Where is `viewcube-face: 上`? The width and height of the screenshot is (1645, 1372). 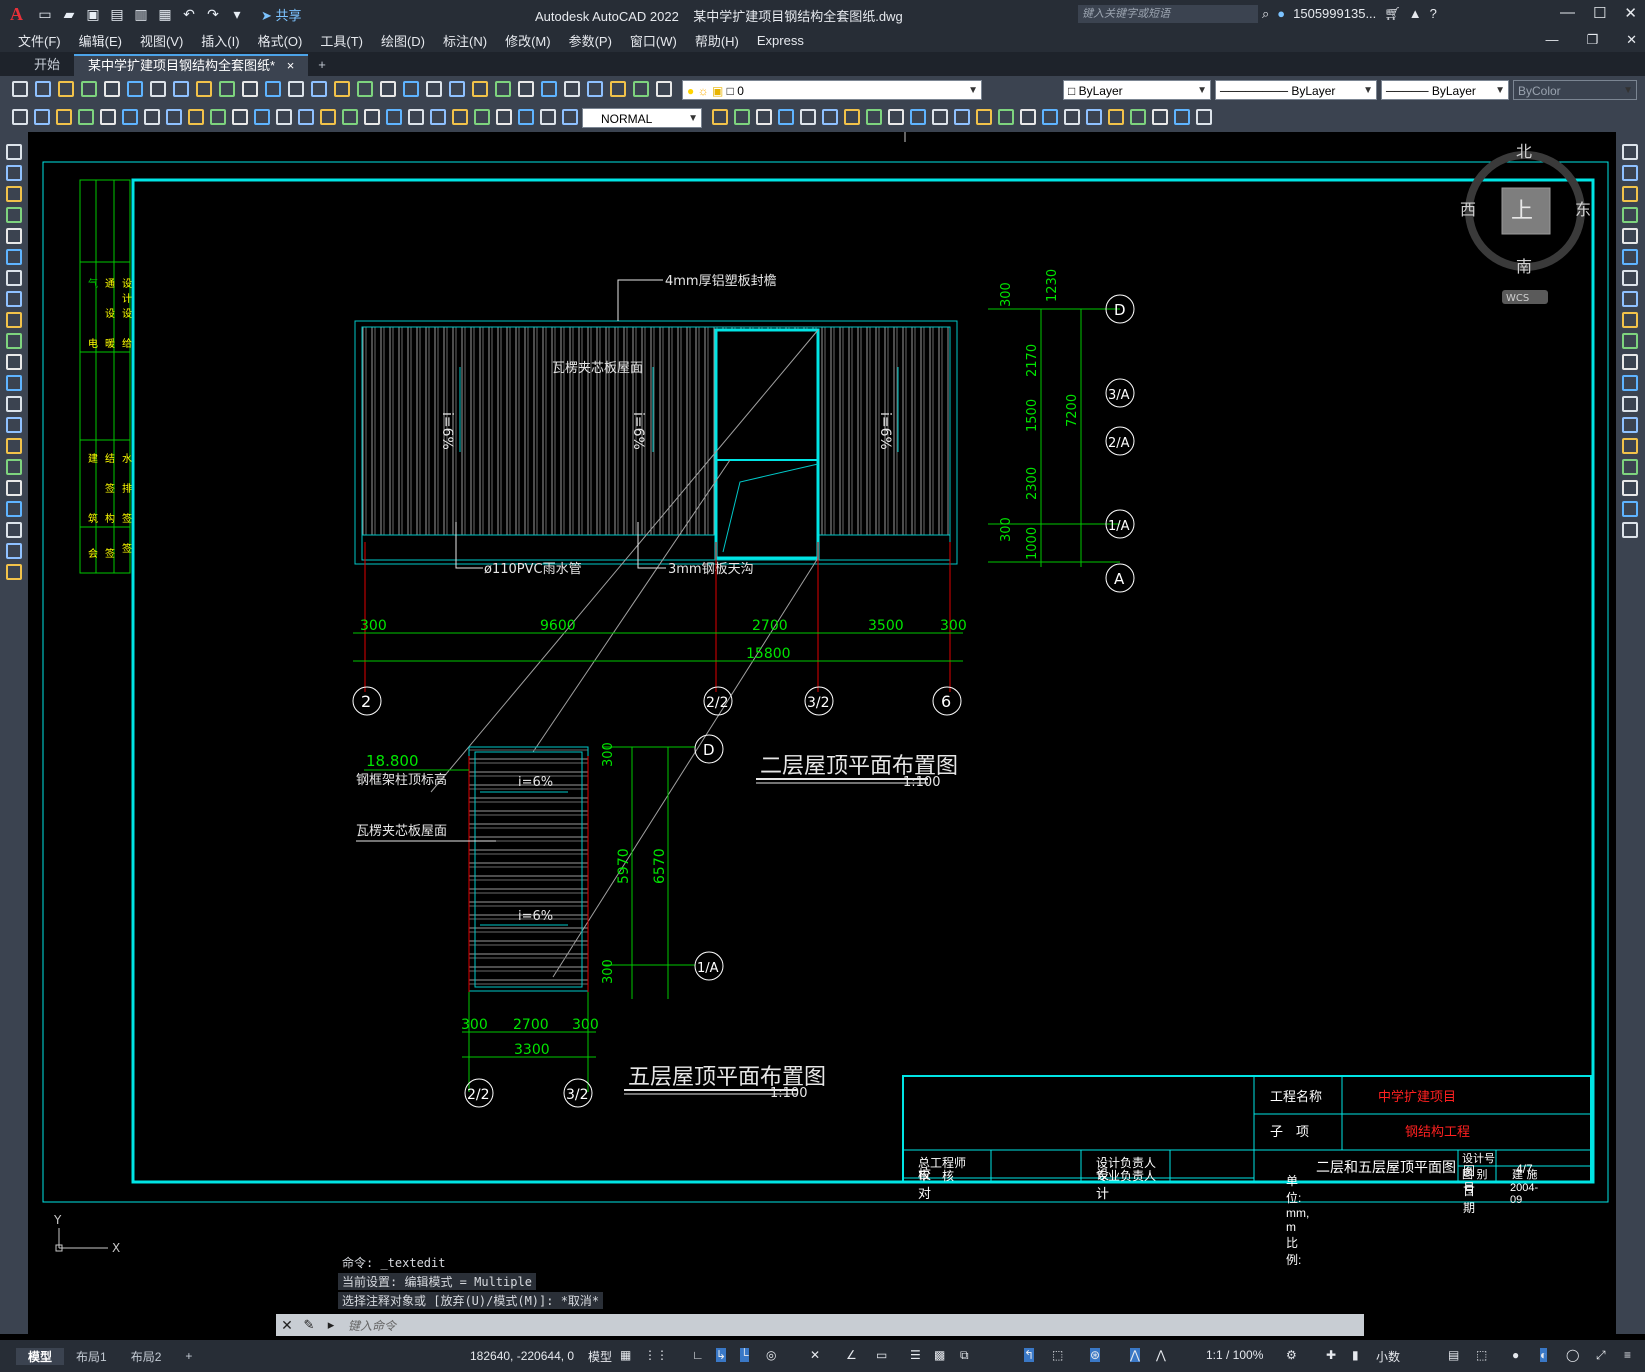
viewcube-face: 上 is located at coordinates (1522, 211).